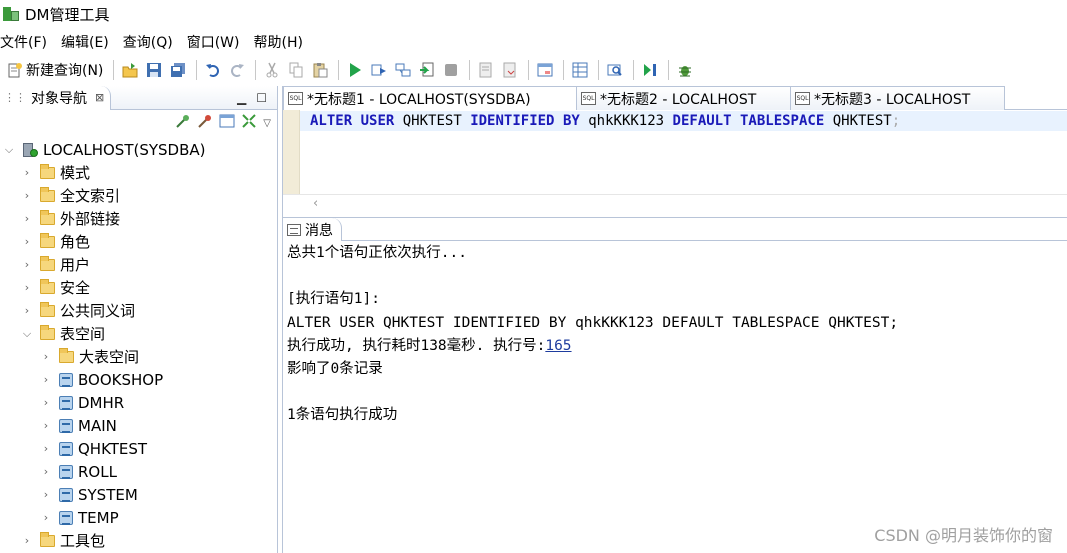  I want to click on tab-query-3: SQL *无标题3 - LOCALHOST, so click(898, 98).